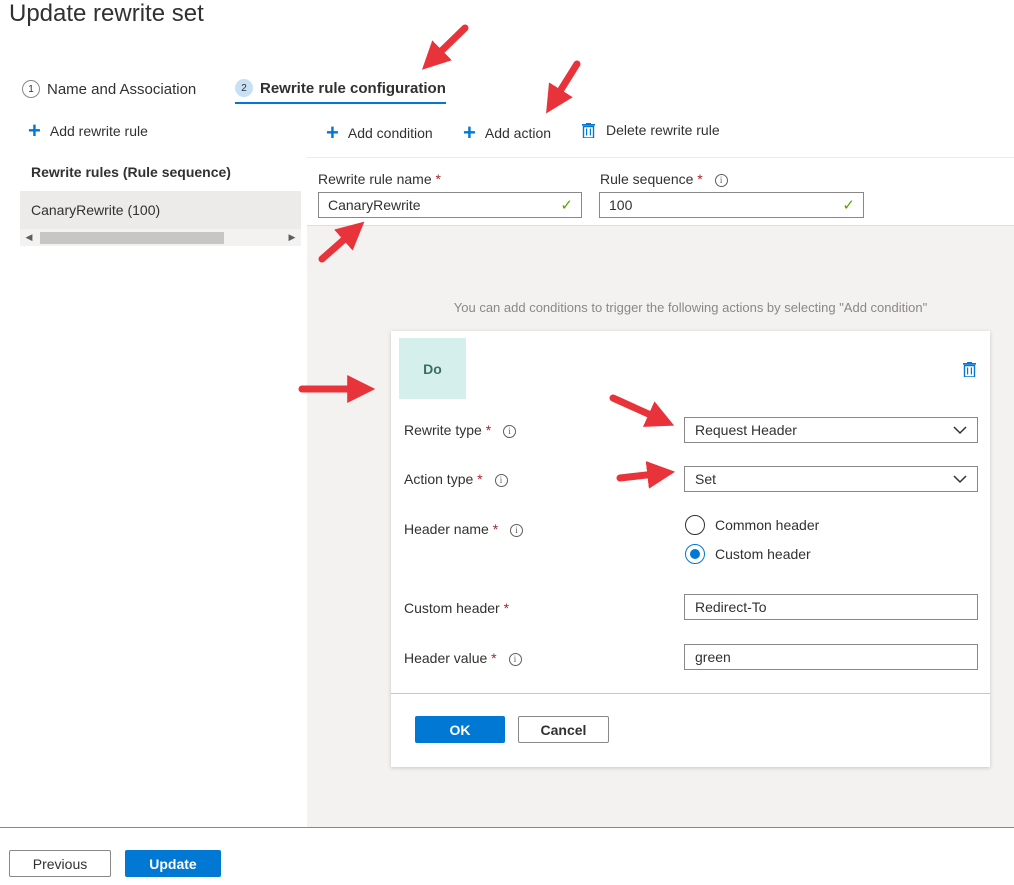 The height and width of the screenshot is (885, 1014). Describe the element at coordinates (456, 479) in the screenshot. I see `action-type-label: Action type * i` at that location.